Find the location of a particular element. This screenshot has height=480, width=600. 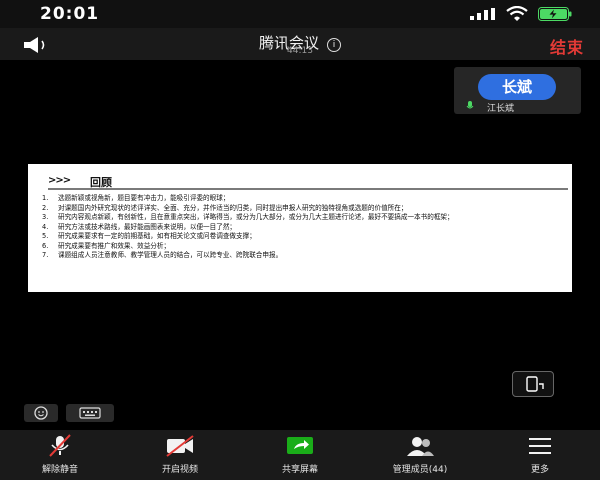

screen-rotate-button is located at coordinates (533, 384).